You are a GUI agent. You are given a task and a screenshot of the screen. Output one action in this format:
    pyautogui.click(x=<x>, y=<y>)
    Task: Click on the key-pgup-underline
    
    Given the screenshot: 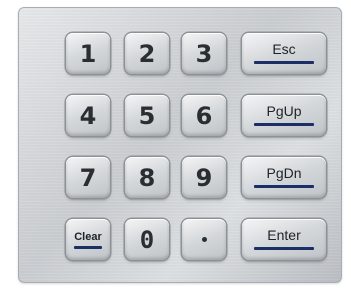 What is the action you would take?
    pyautogui.click(x=284, y=124)
    